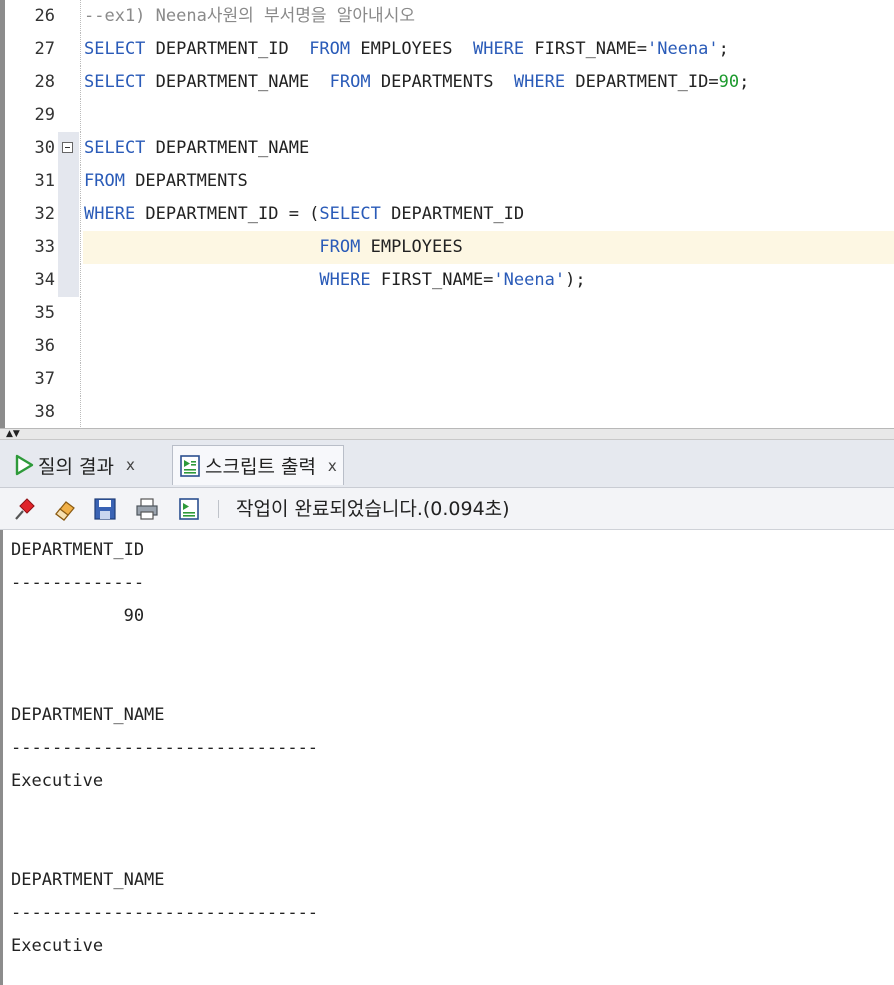 This screenshot has height=985, width=894. Describe the element at coordinates (78, 583) in the screenshot. I see `output-line: -------------` at that location.